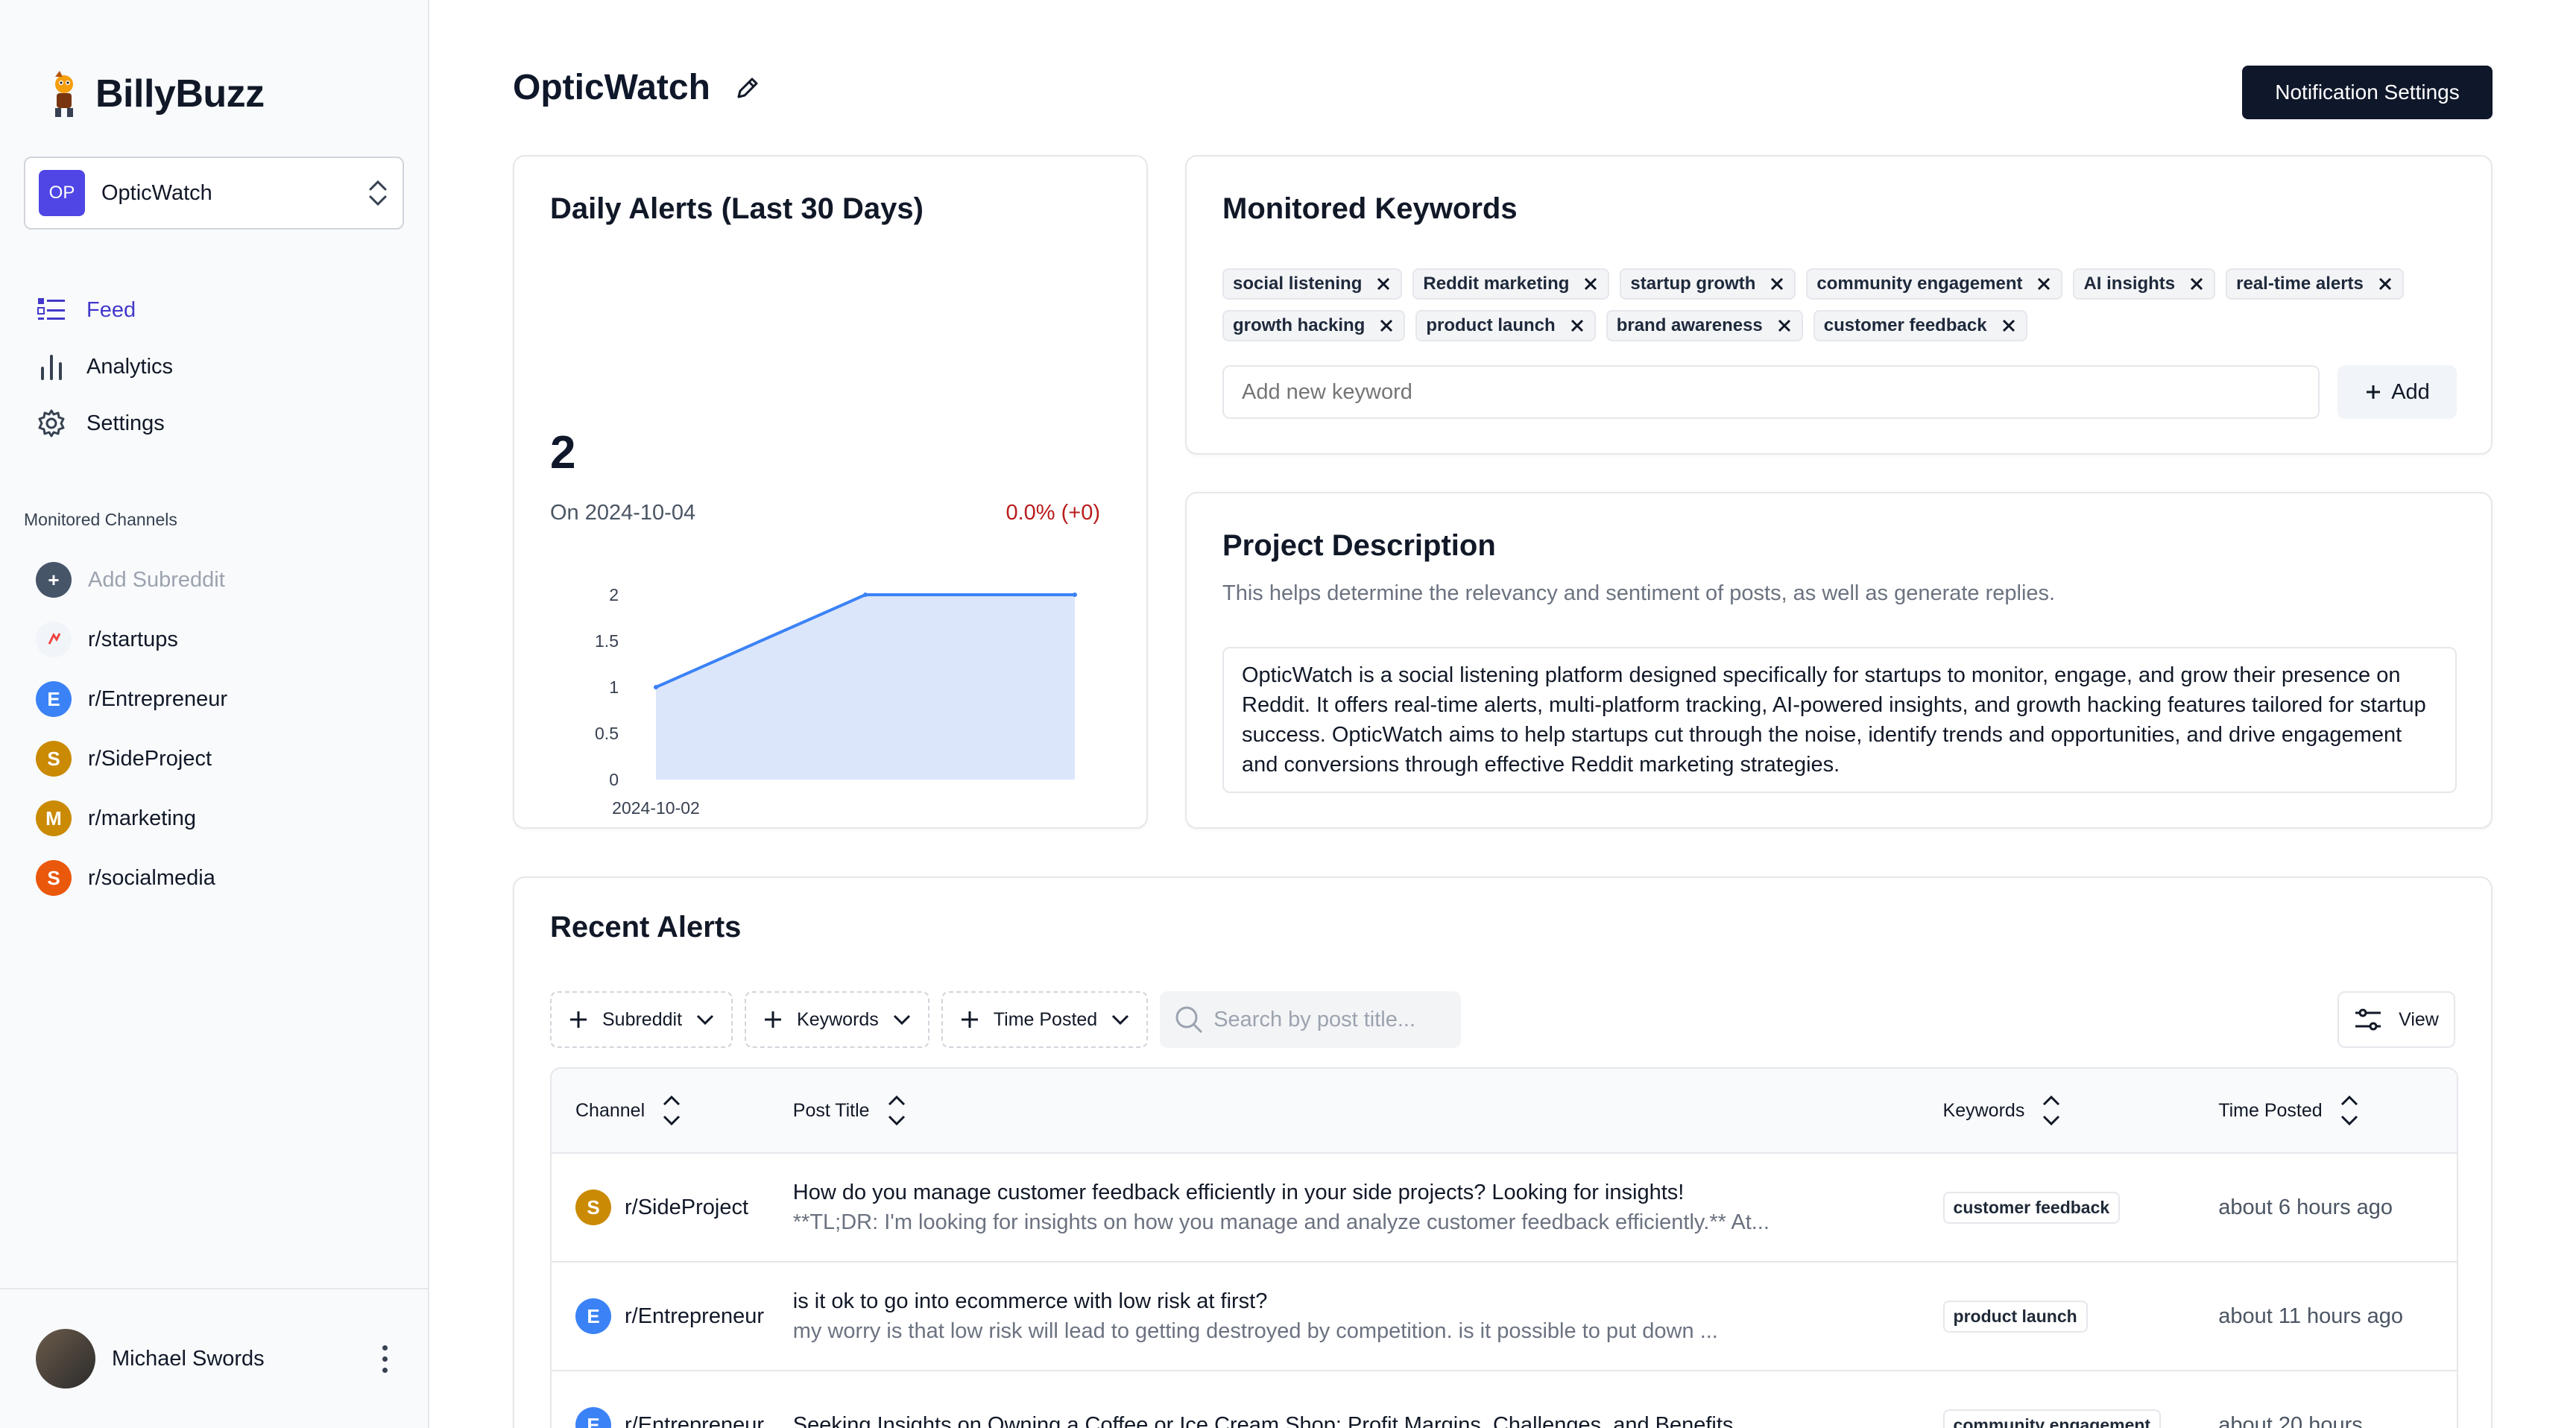 This screenshot has height=1428, width=2576. I want to click on column-label: Post Title, so click(831, 1110).